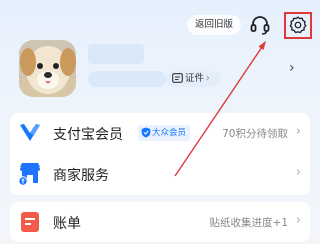 Image resolution: width=320 pixels, height=244 pixels. What do you see at coordinates (248, 223) in the screenshot?
I see `sticker-progress-text: 贴纸收集进度+1` at bounding box center [248, 223].